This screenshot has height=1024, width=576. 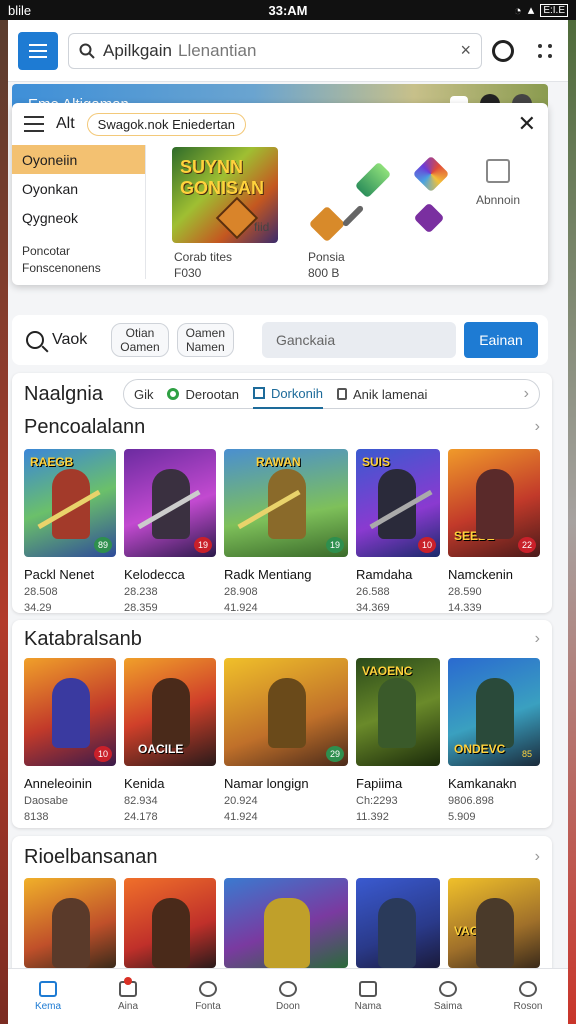 What do you see at coordinates (170, 503) in the screenshot?
I see `game-thumbnail: 19` at bounding box center [170, 503].